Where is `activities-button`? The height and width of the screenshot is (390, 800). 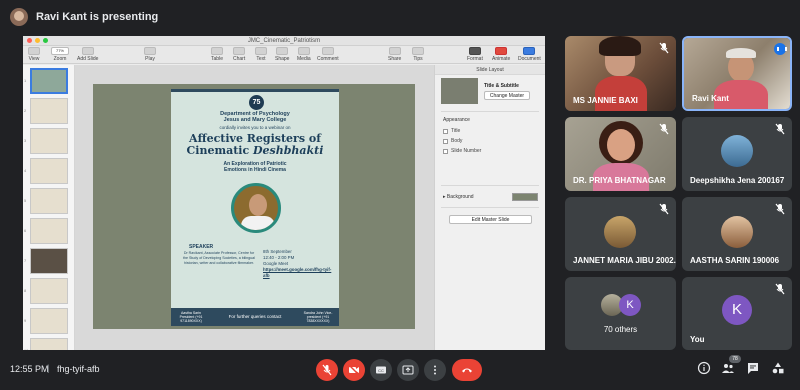 activities-button is located at coordinates (778, 368).